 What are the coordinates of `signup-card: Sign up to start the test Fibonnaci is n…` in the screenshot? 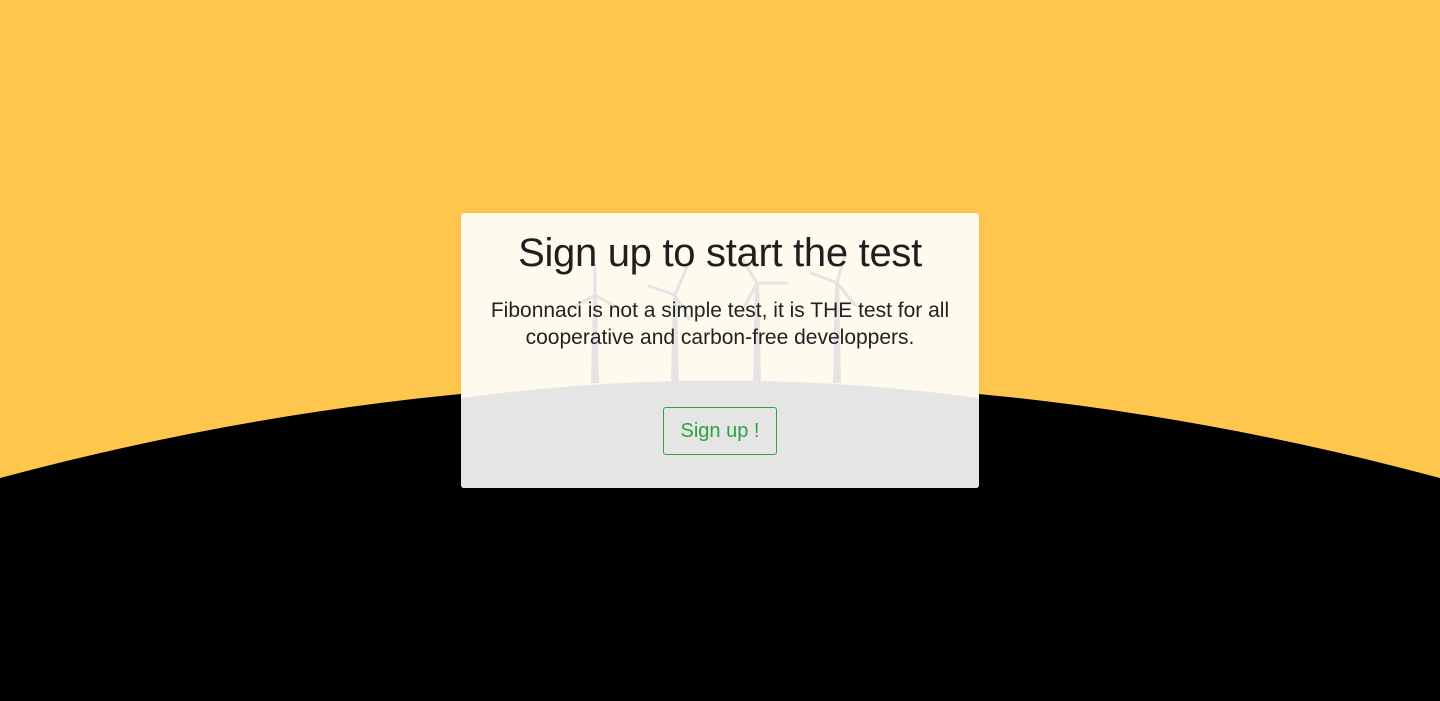 It's located at (720, 350).